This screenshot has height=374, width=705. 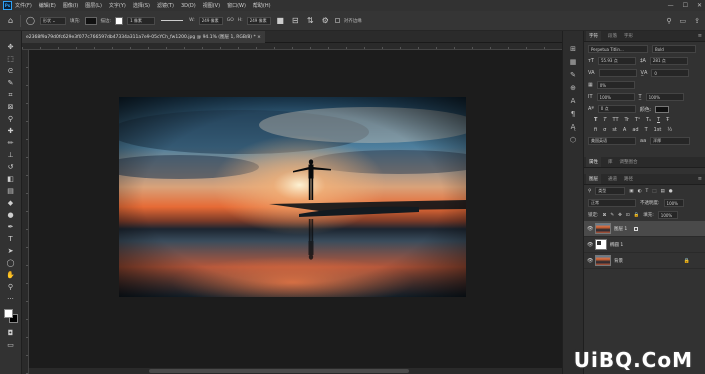 I want to click on lasso-tool-icon: ᘓ, so click(x=11, y=71).